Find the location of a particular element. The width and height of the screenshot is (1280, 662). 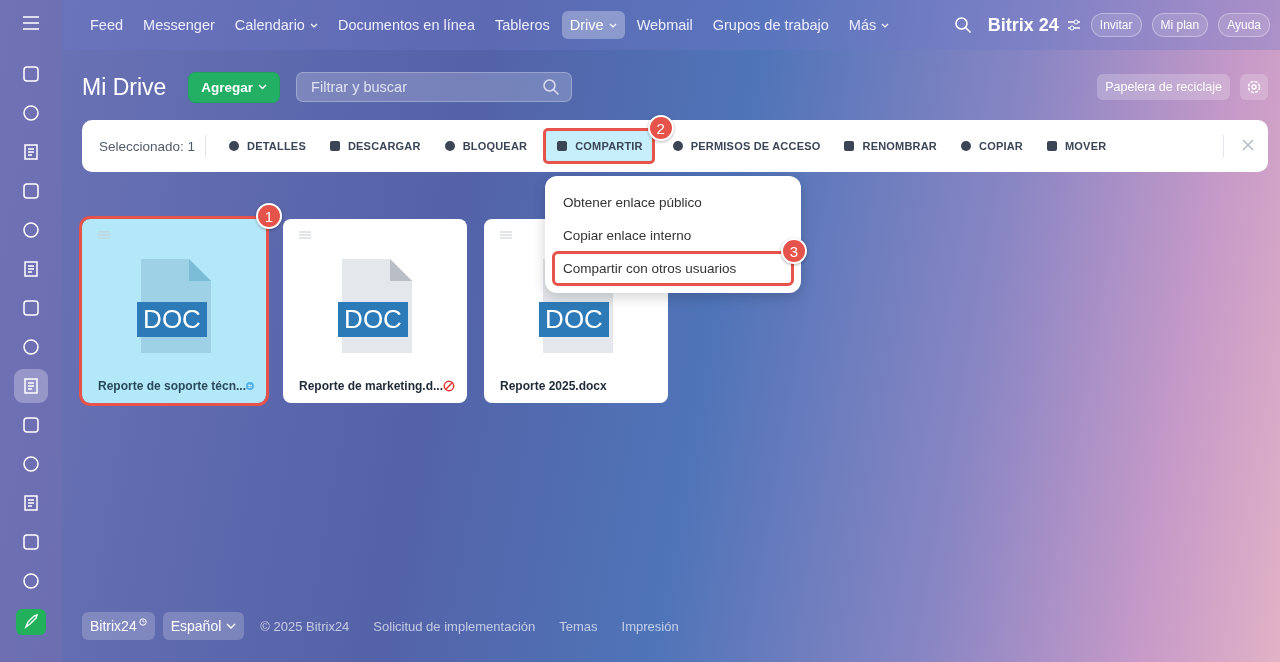

shared-icon is located at coordinates (250, 386).